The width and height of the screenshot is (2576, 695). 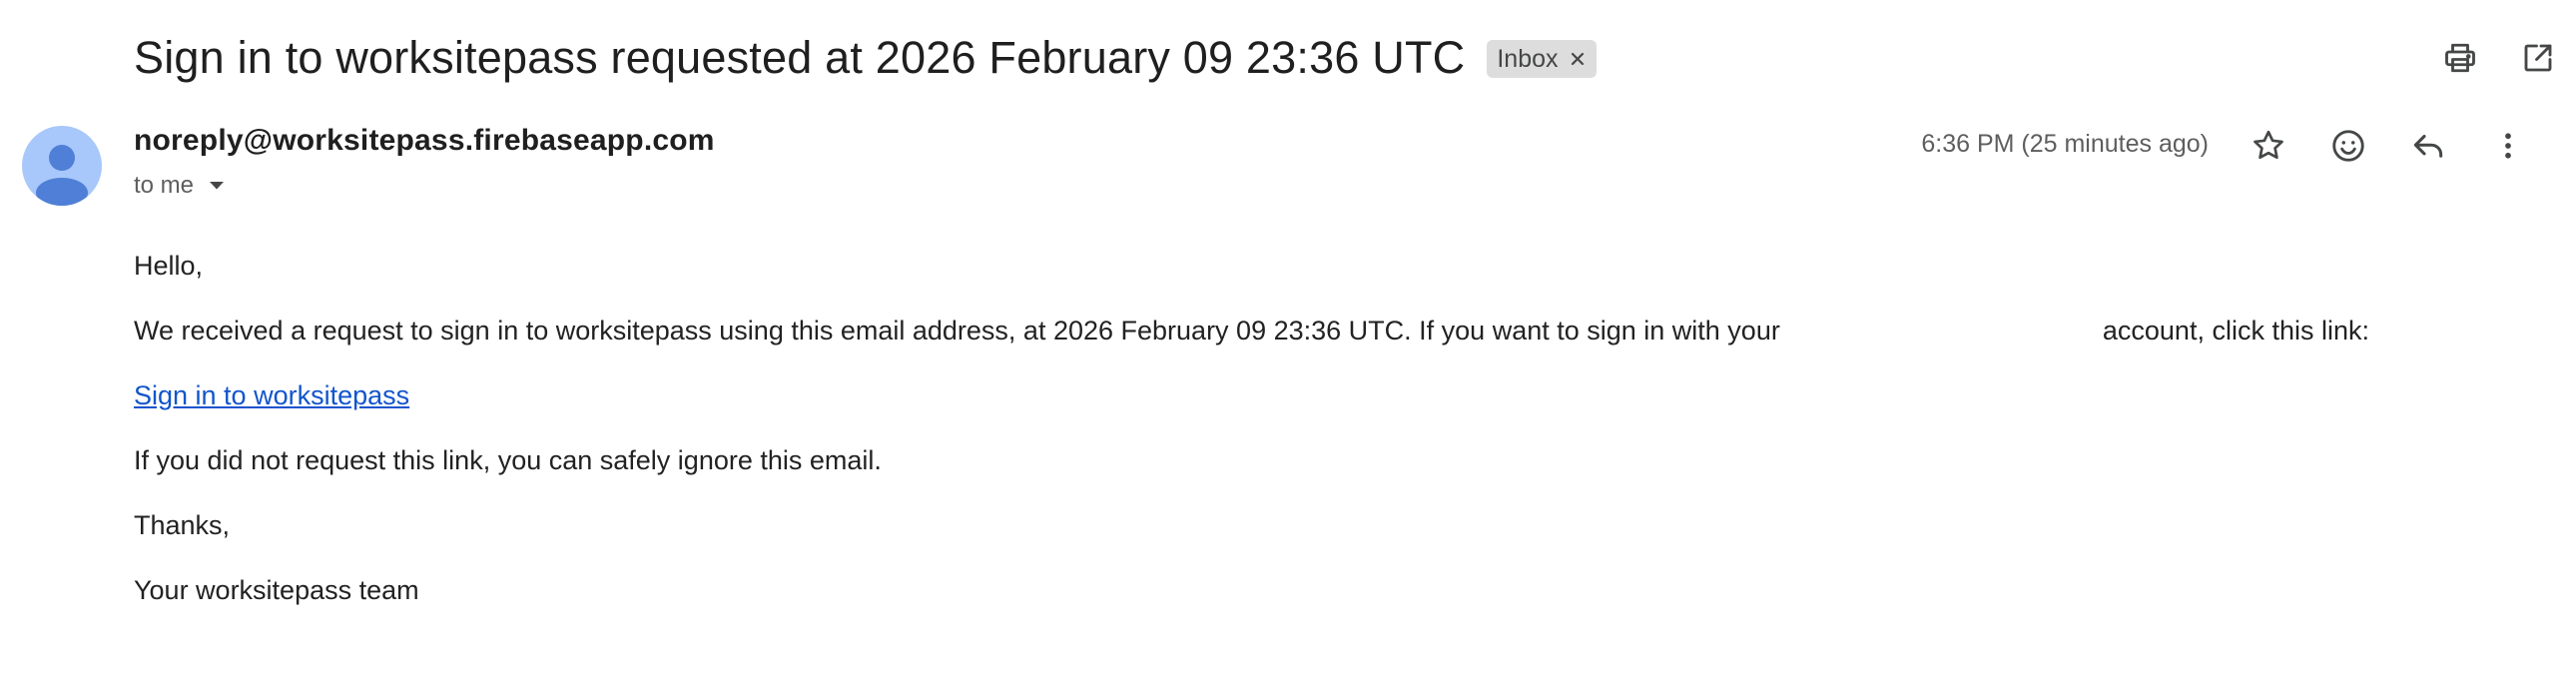 I want to click on reply-button, so click(x=2428, y=146).